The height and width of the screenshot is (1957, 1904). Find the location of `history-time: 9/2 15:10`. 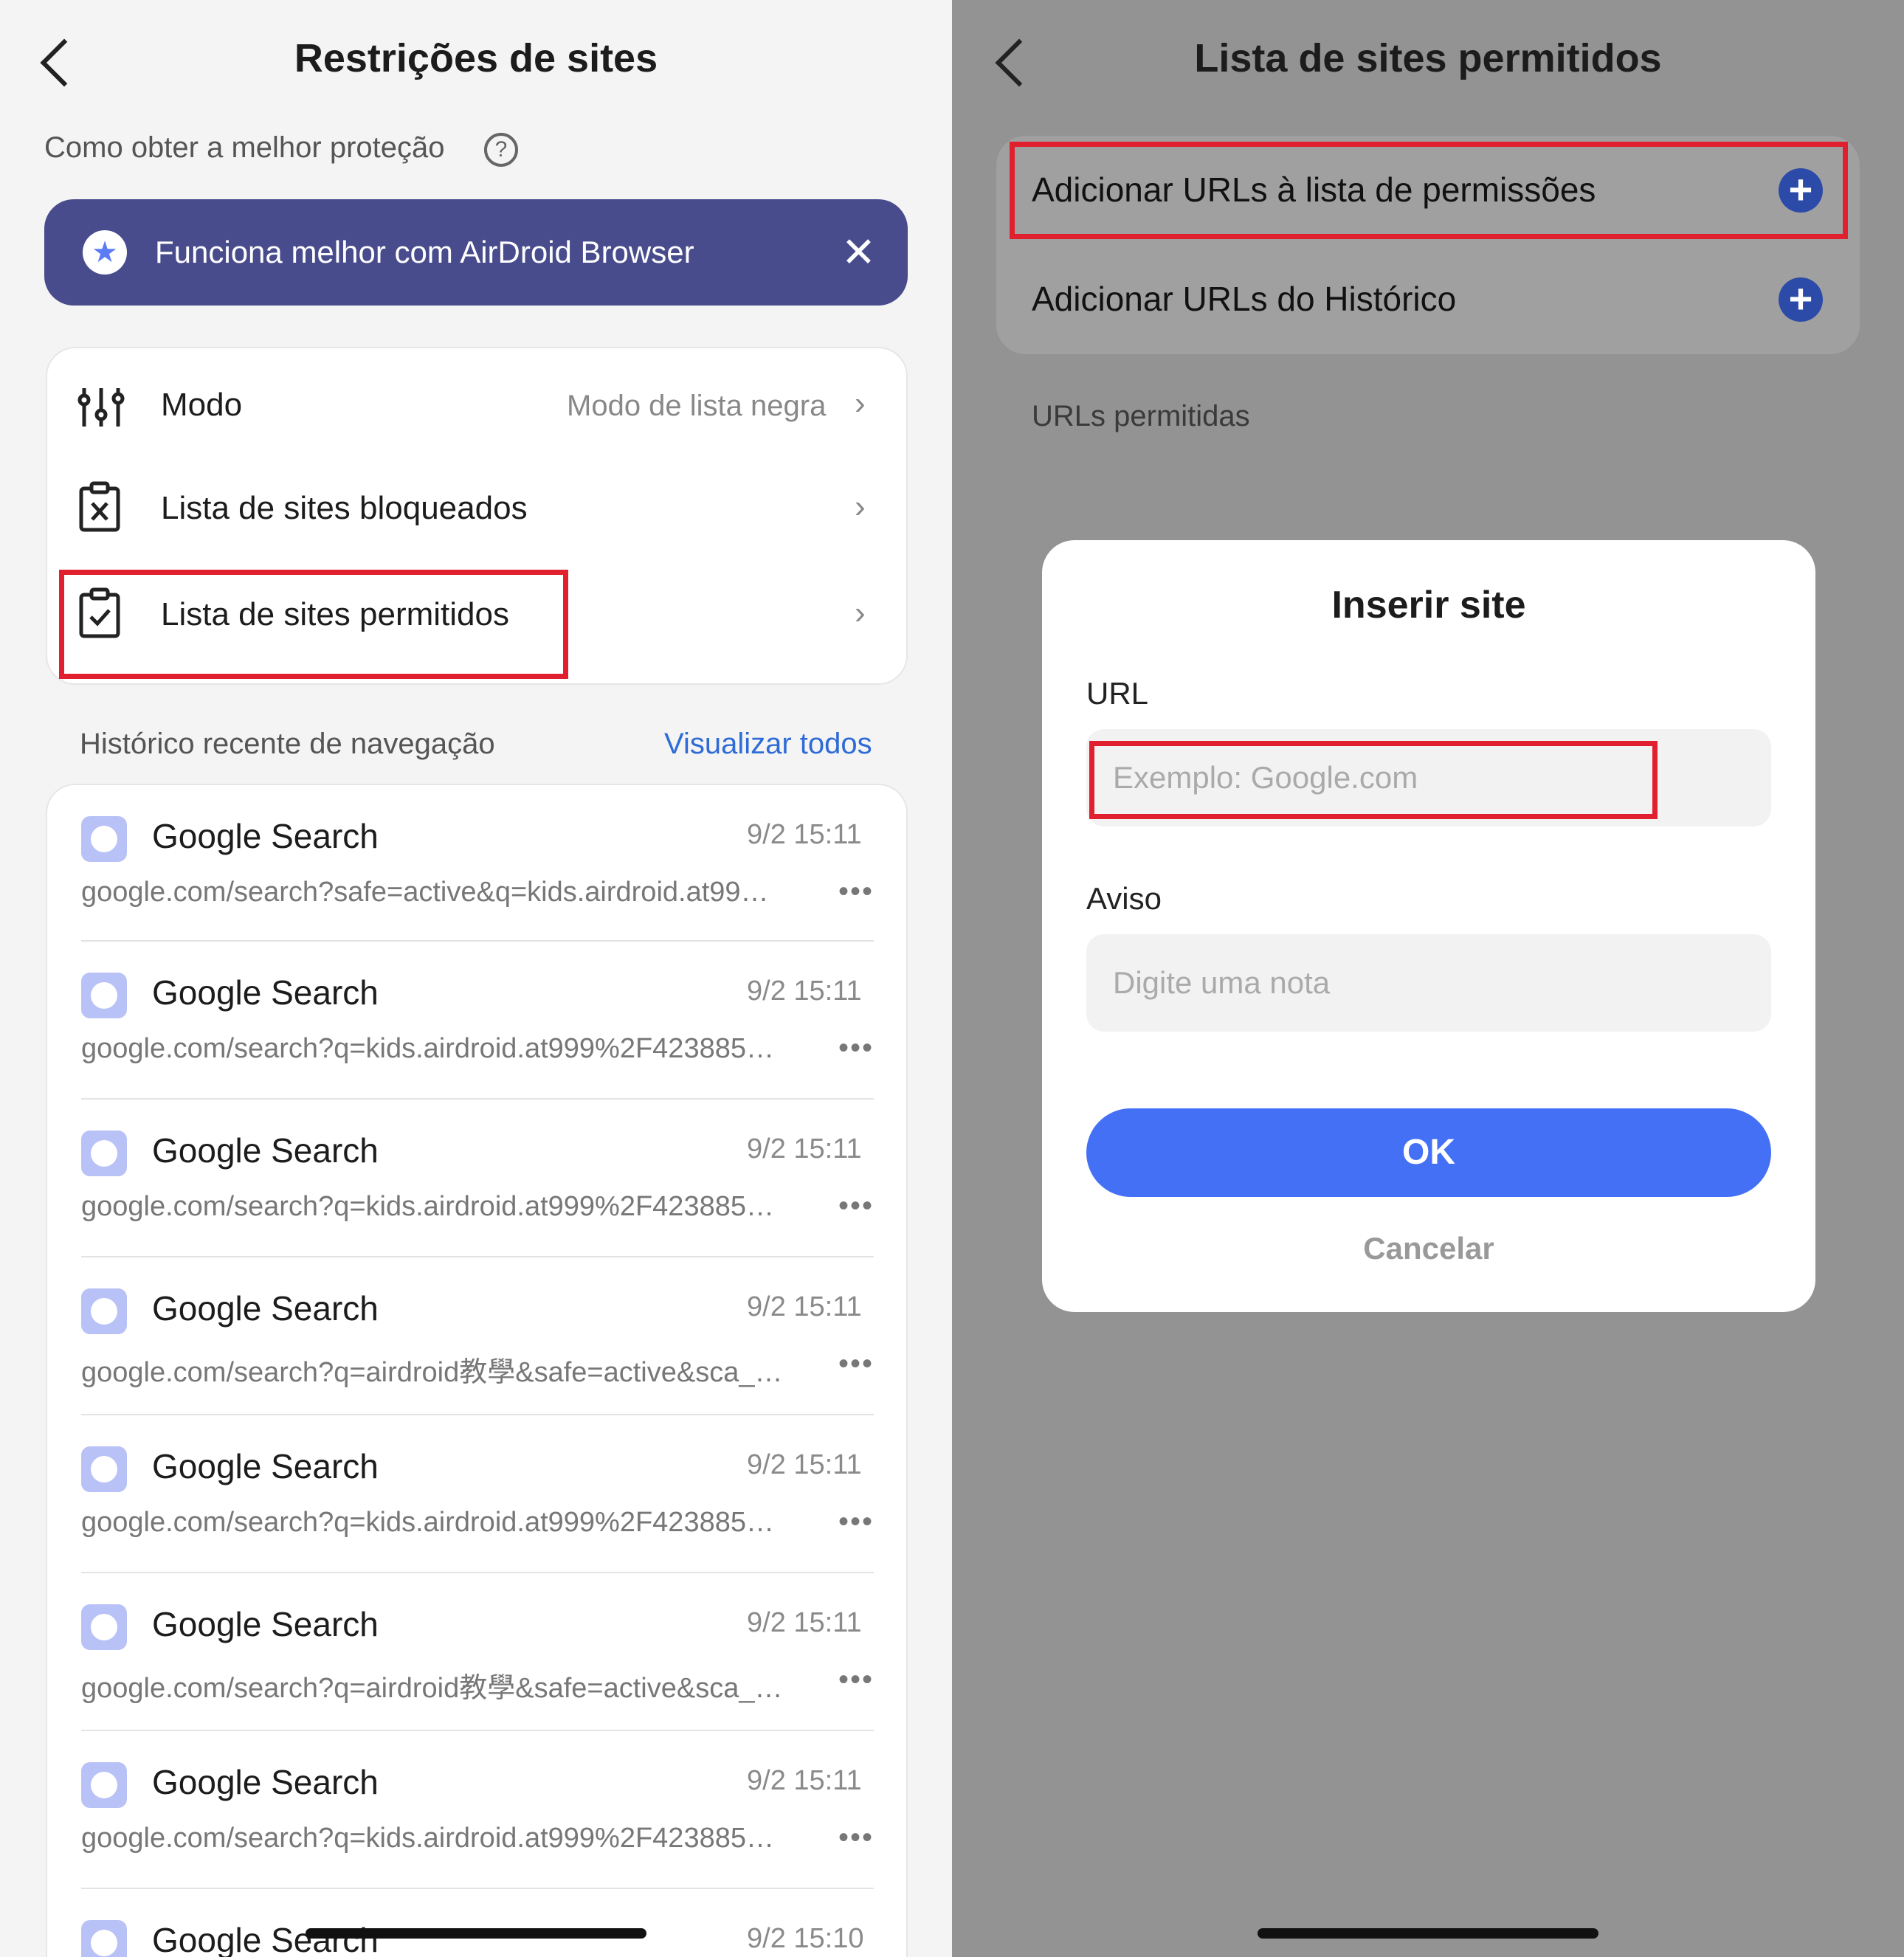

history-time: 9/2 15:10 is located at coordinates (806, 1939).